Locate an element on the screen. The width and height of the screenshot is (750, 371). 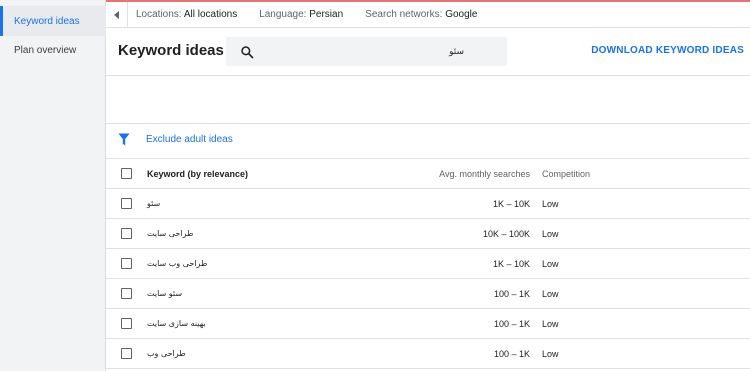
avg-monthly-searches-column-header: Avg. monthly searches is located at coordinates (484, 174).